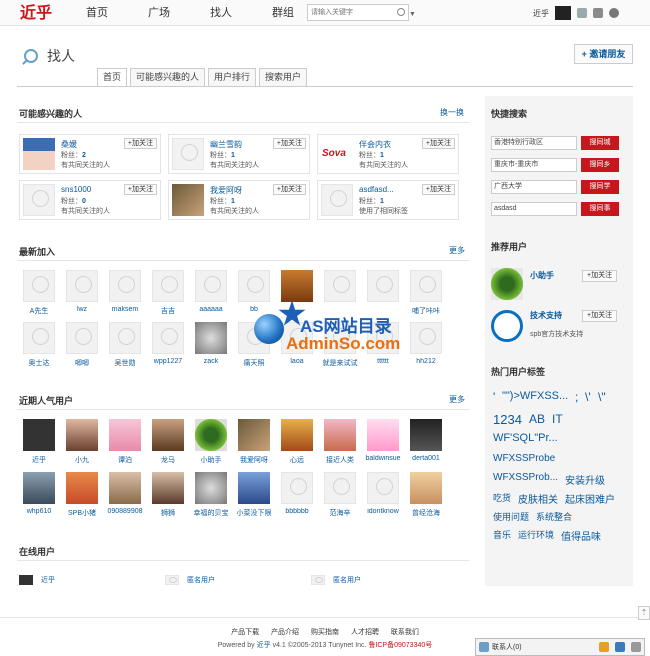 This screenshot has height=656, width=650. I want to click on avatar-label: 小助手, so click(211, 460).